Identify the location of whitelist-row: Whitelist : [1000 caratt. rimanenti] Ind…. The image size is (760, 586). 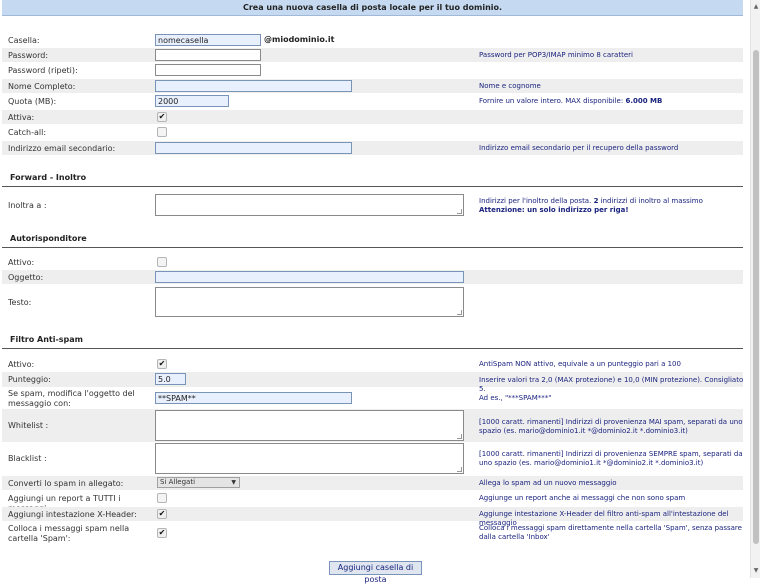
(372, 425).